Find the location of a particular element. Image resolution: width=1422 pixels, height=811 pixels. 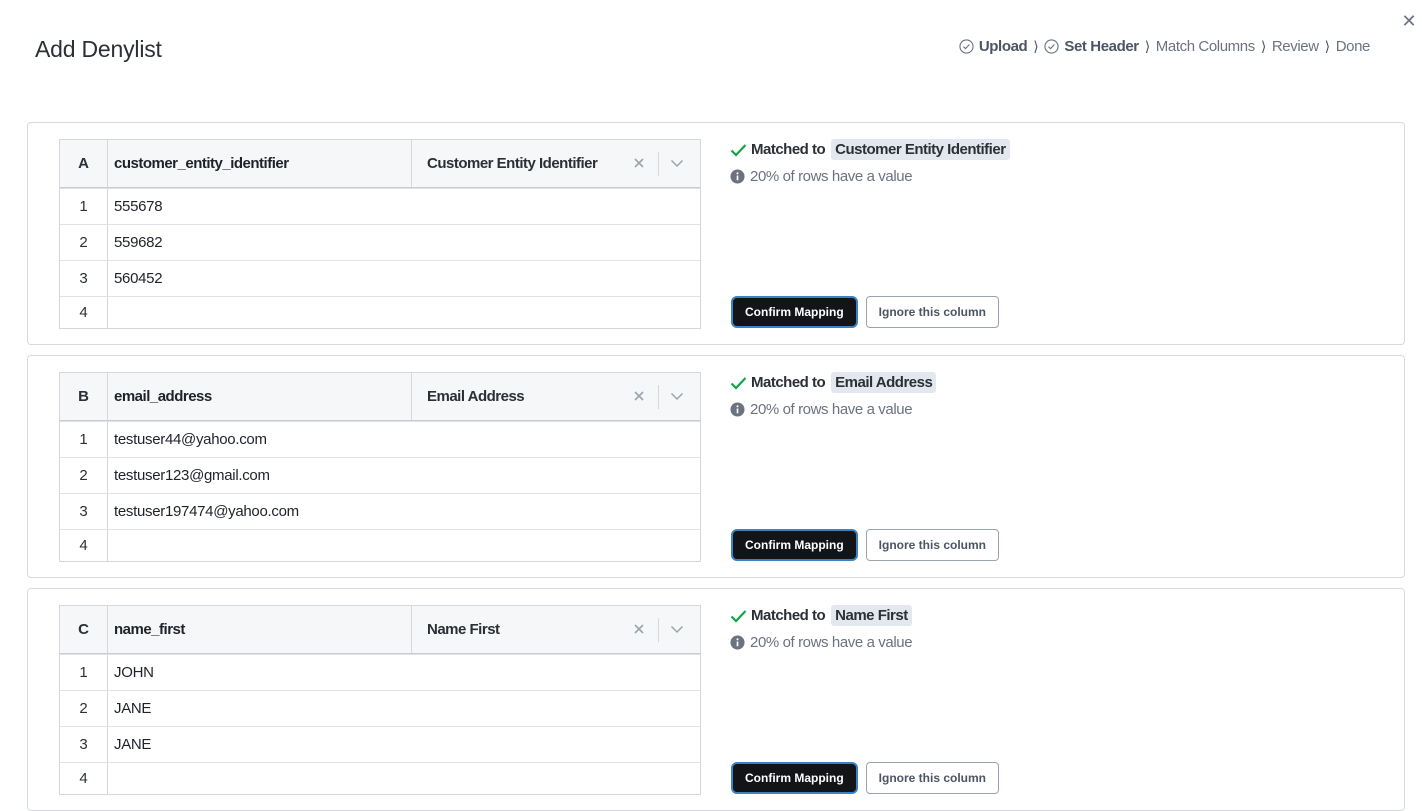

cell-value: 555678 is located at coordinates (138, 206).